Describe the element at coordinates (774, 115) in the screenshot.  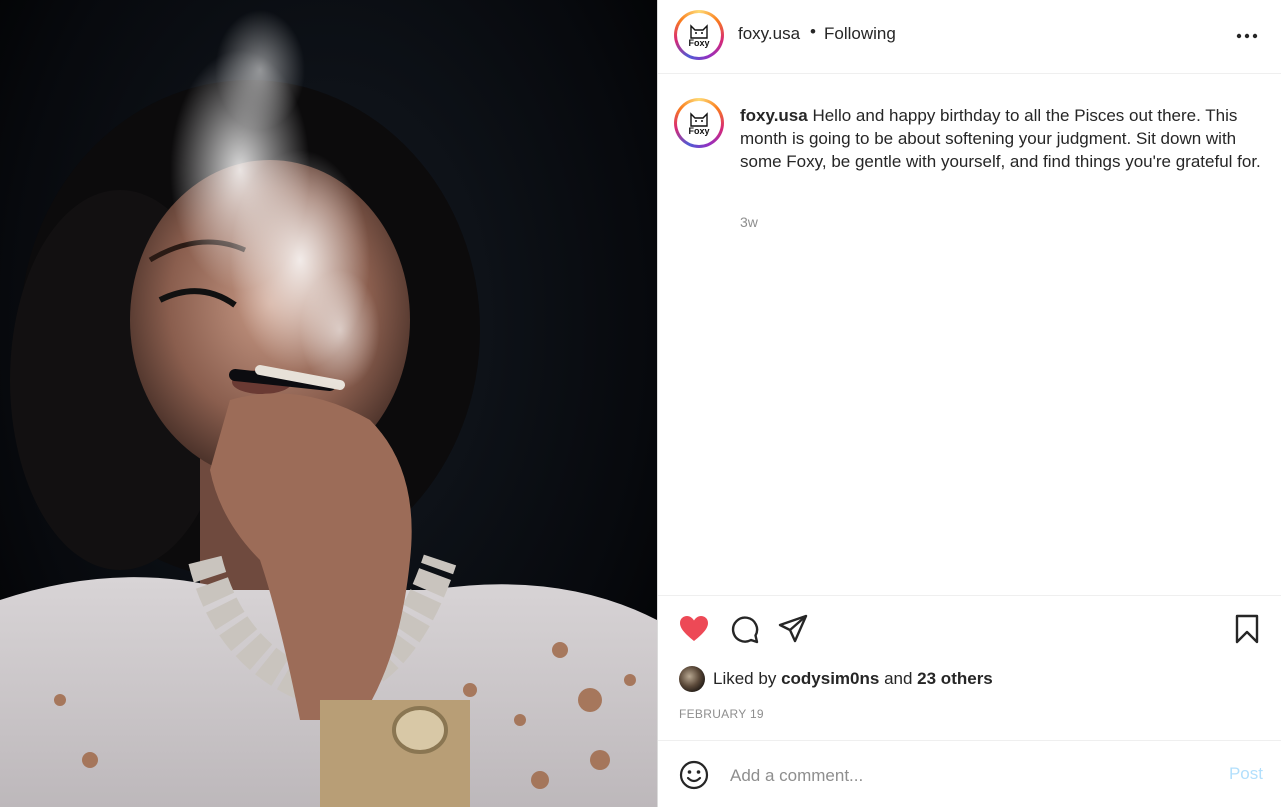
I see `caption-username: foxy.usa` at that location.